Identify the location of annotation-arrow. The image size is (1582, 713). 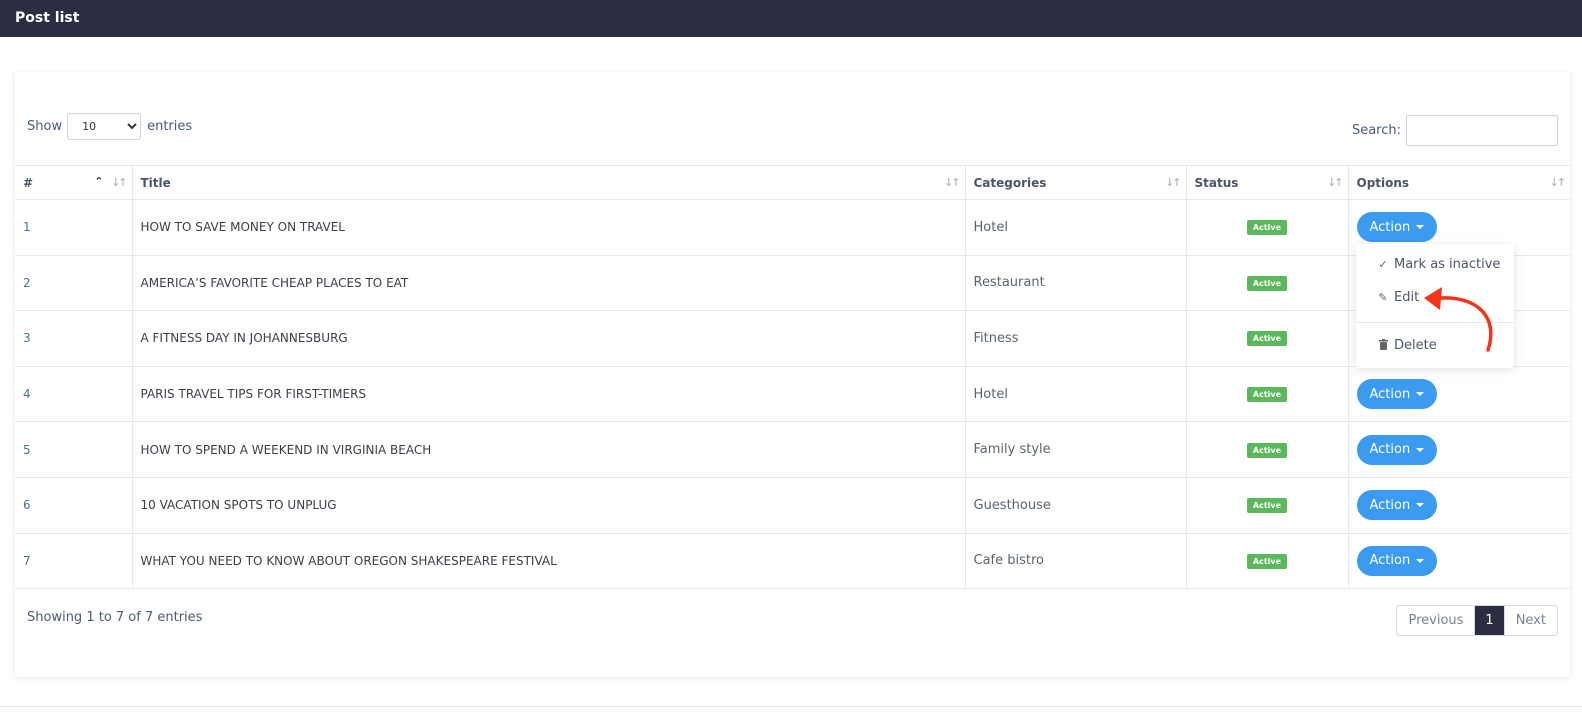
(1458, 319).